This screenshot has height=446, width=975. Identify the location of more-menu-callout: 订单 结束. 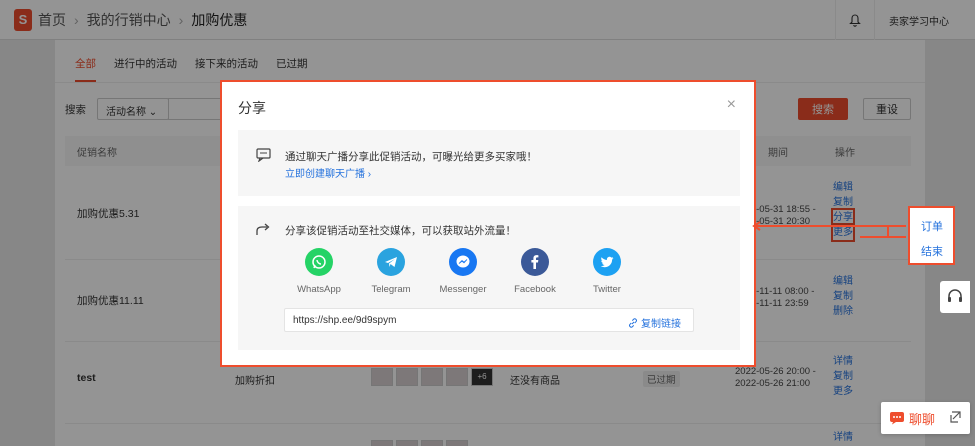
(931, 235).